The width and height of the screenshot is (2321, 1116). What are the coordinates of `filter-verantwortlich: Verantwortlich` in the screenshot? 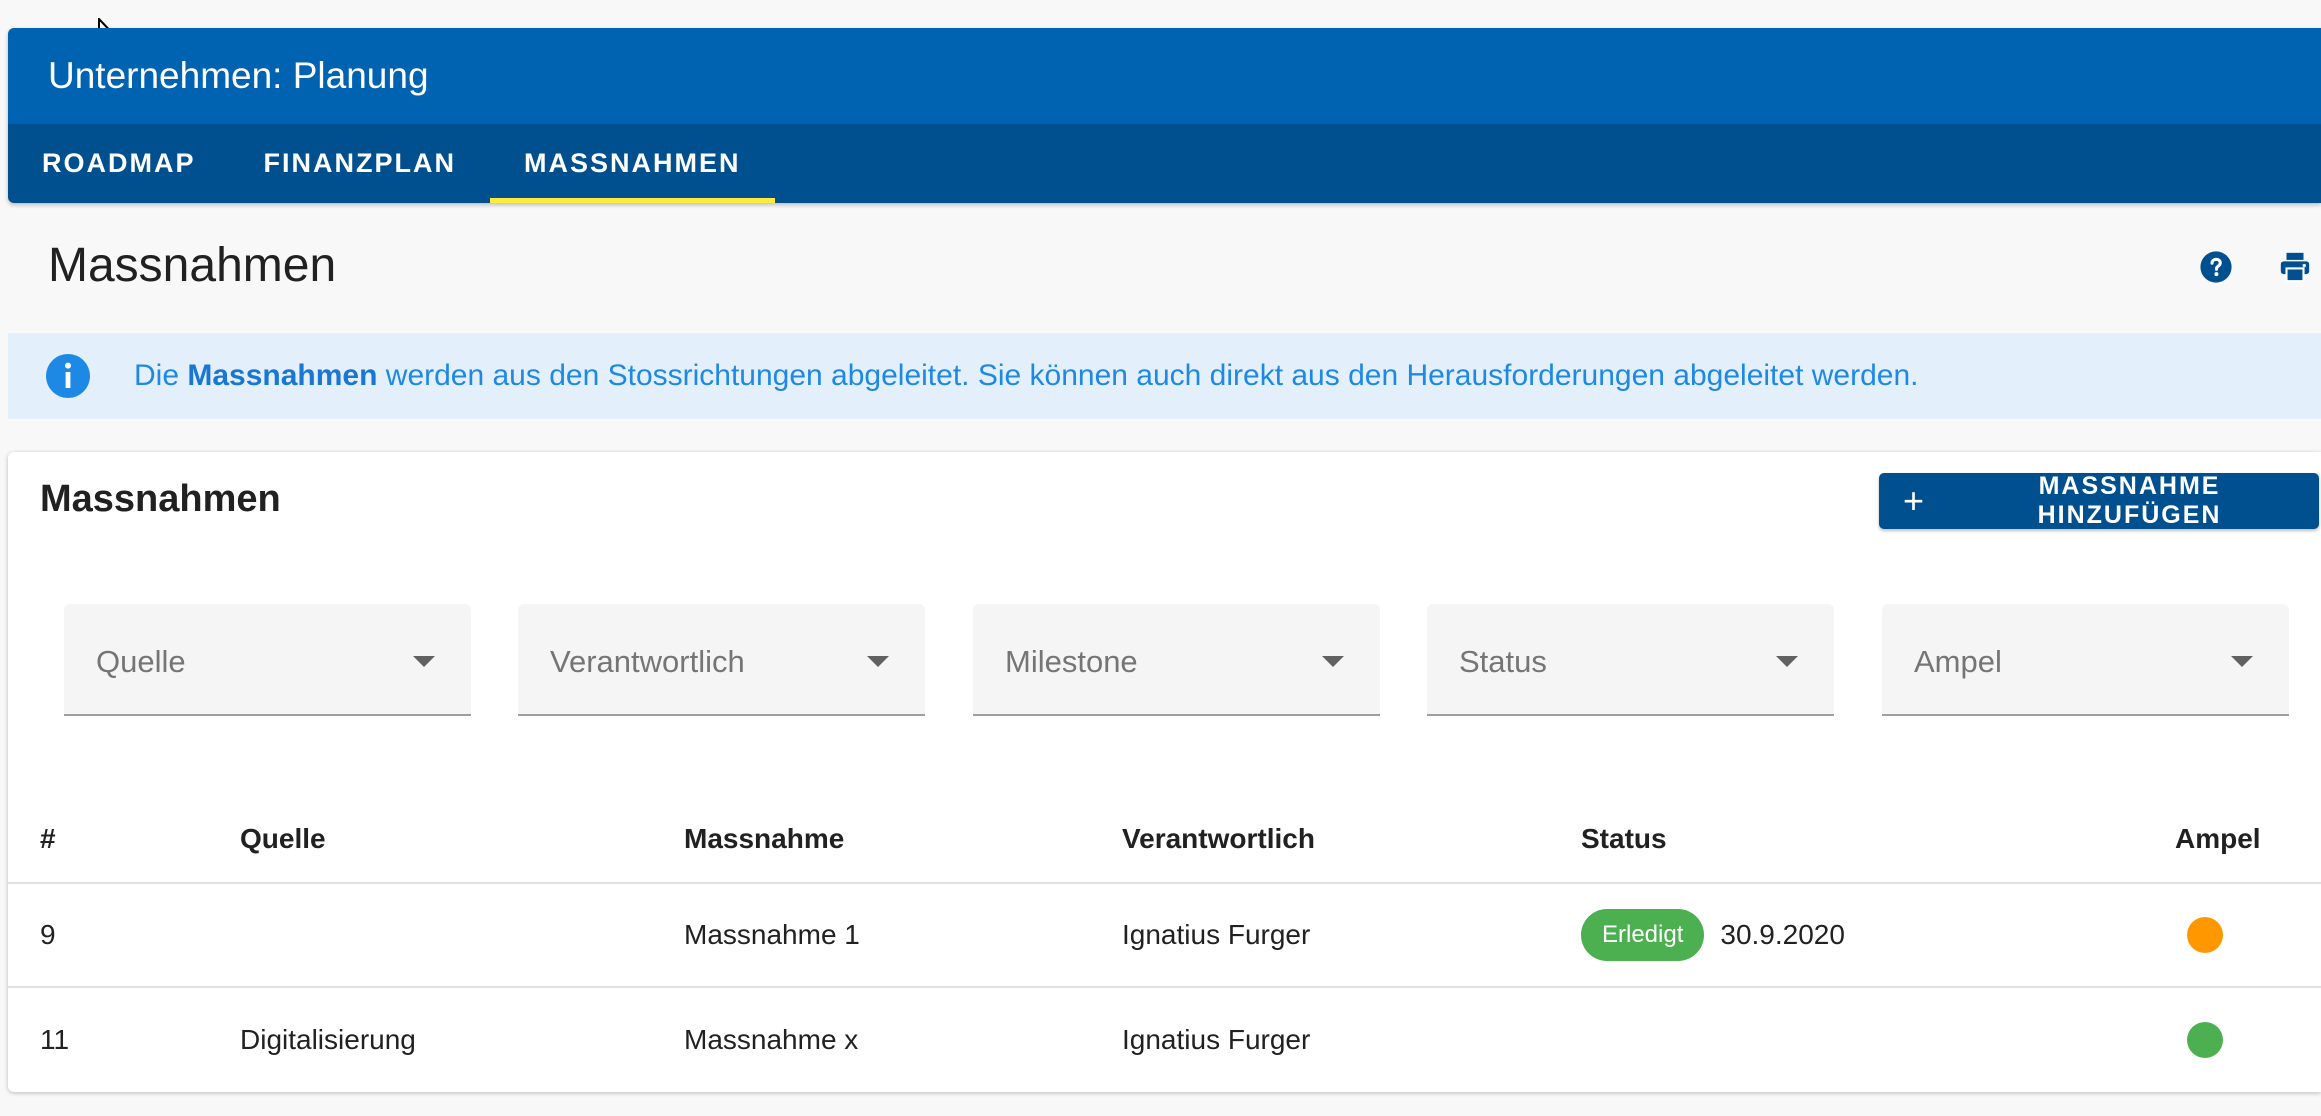 It's located at (721, 660).